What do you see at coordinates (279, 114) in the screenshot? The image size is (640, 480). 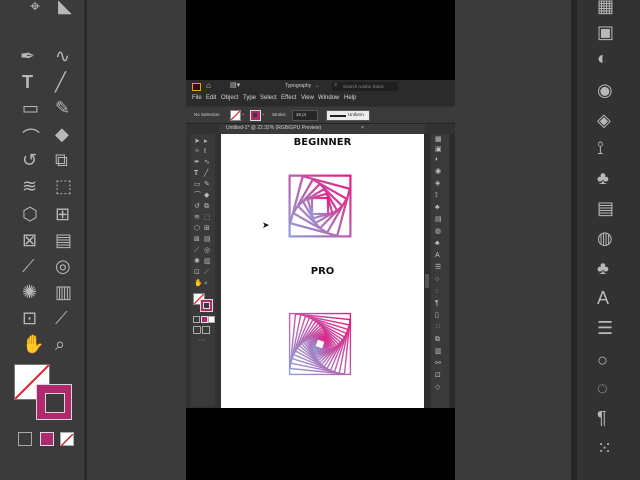 I see `stroke-label: Stroke:` at bounding box center [279, 114].